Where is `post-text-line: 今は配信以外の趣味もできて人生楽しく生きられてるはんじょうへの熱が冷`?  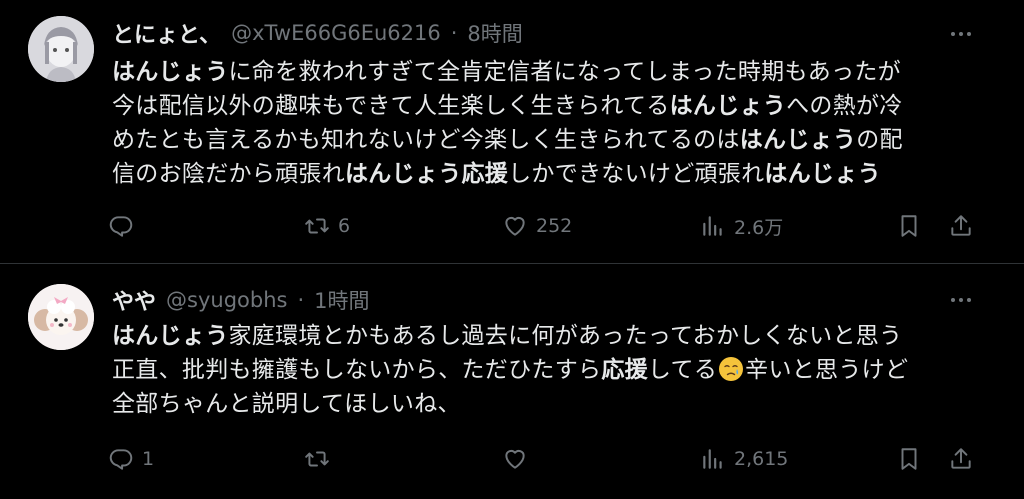
post-text-line: 今は配信以外の趣味もできて人生楽しく生きられてるはんじょうへの熱が冷 is located at coordinates (552, 106).